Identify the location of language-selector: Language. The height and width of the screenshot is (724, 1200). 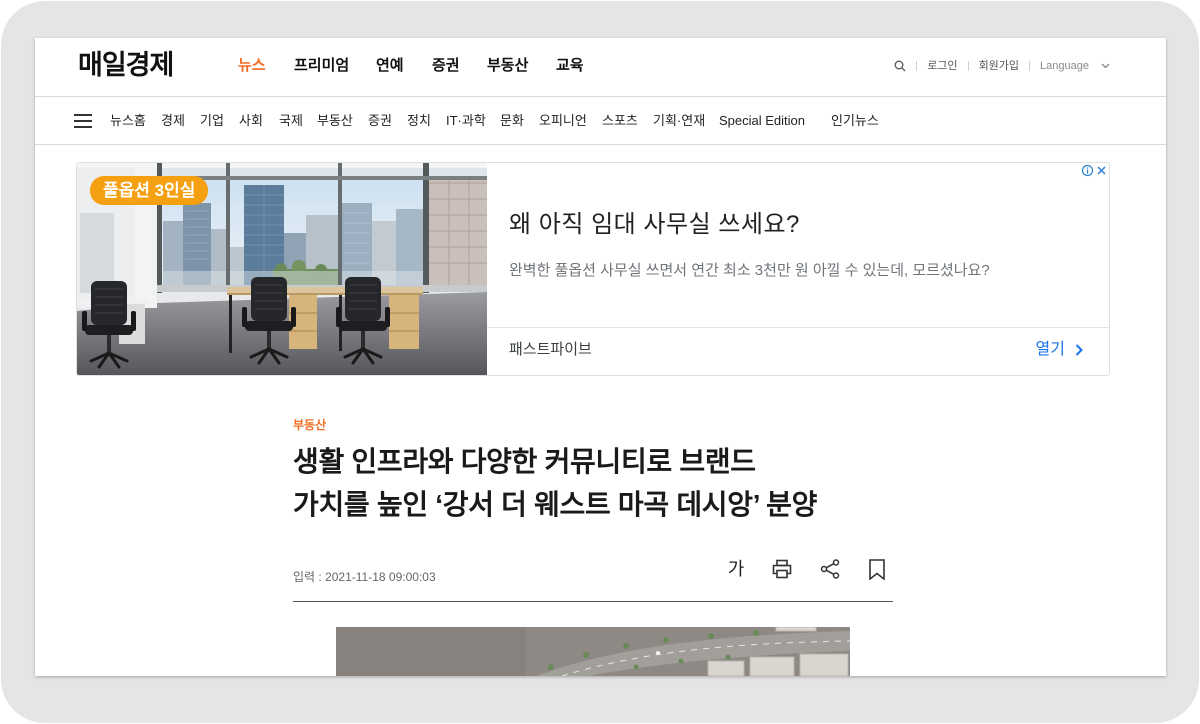
(1075, 66).